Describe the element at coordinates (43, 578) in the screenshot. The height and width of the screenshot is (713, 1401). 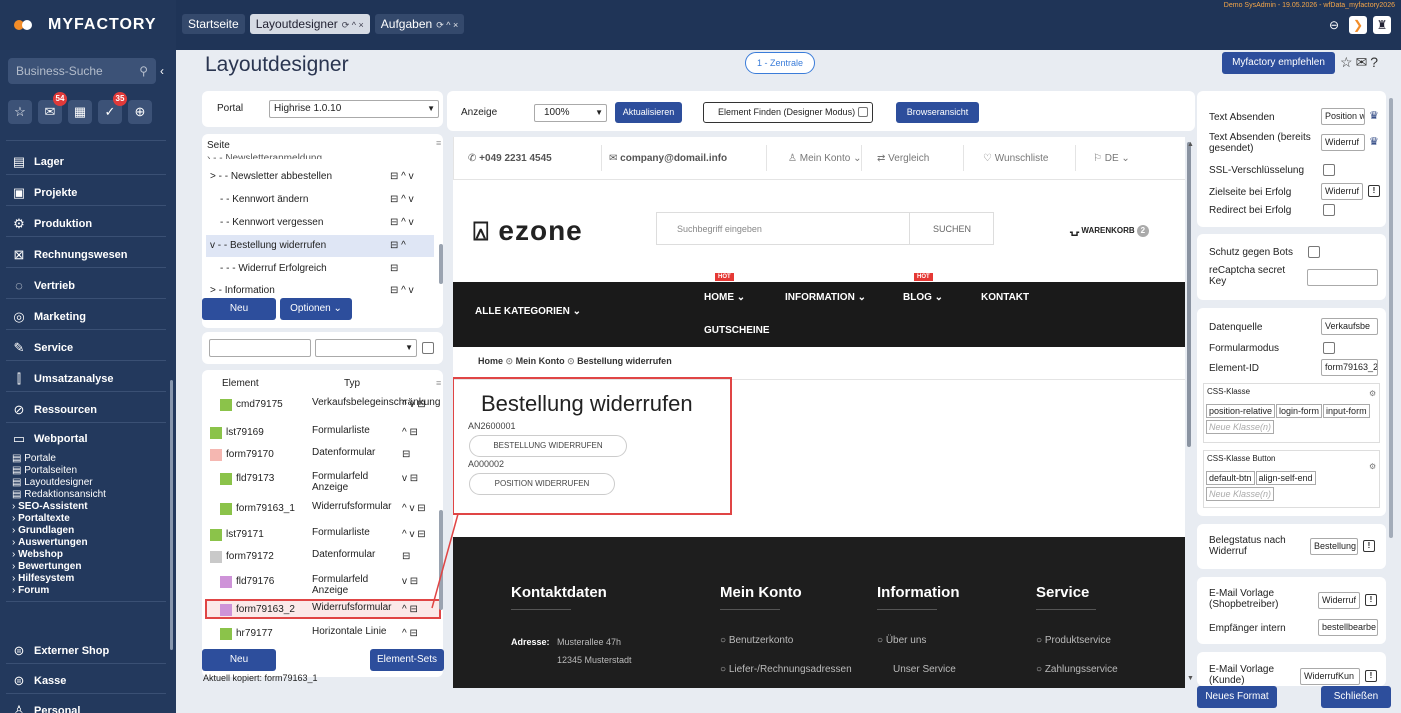
I see `nav-hilfesystem: › Hilfesystem` at that location.